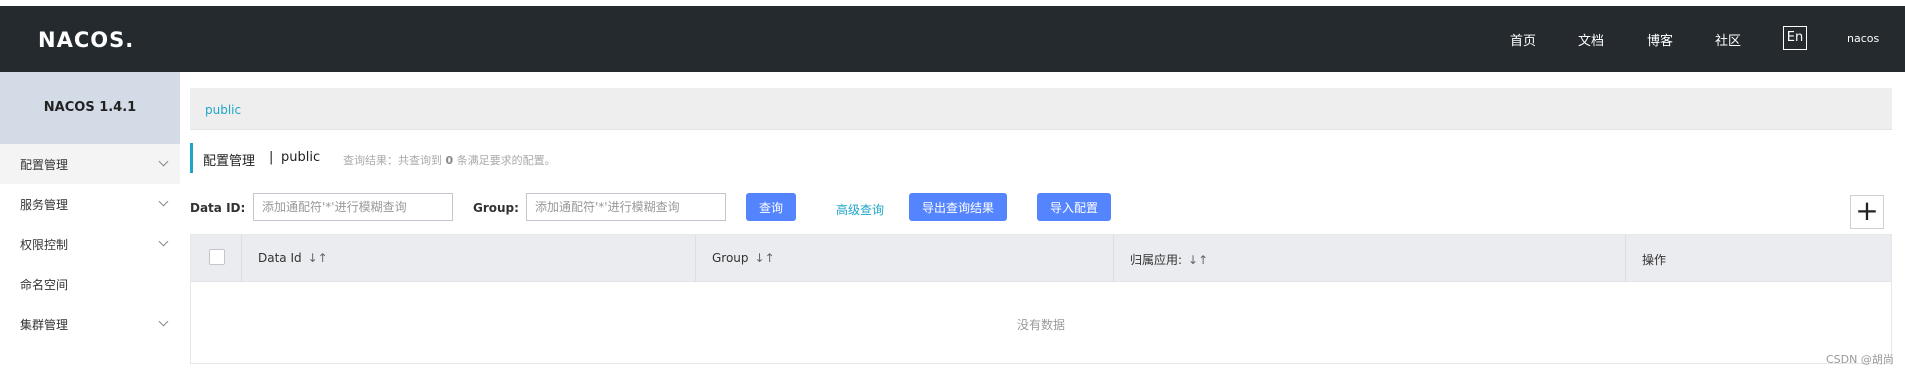  I want to click on select-all-checkbox, so click(217, 257).